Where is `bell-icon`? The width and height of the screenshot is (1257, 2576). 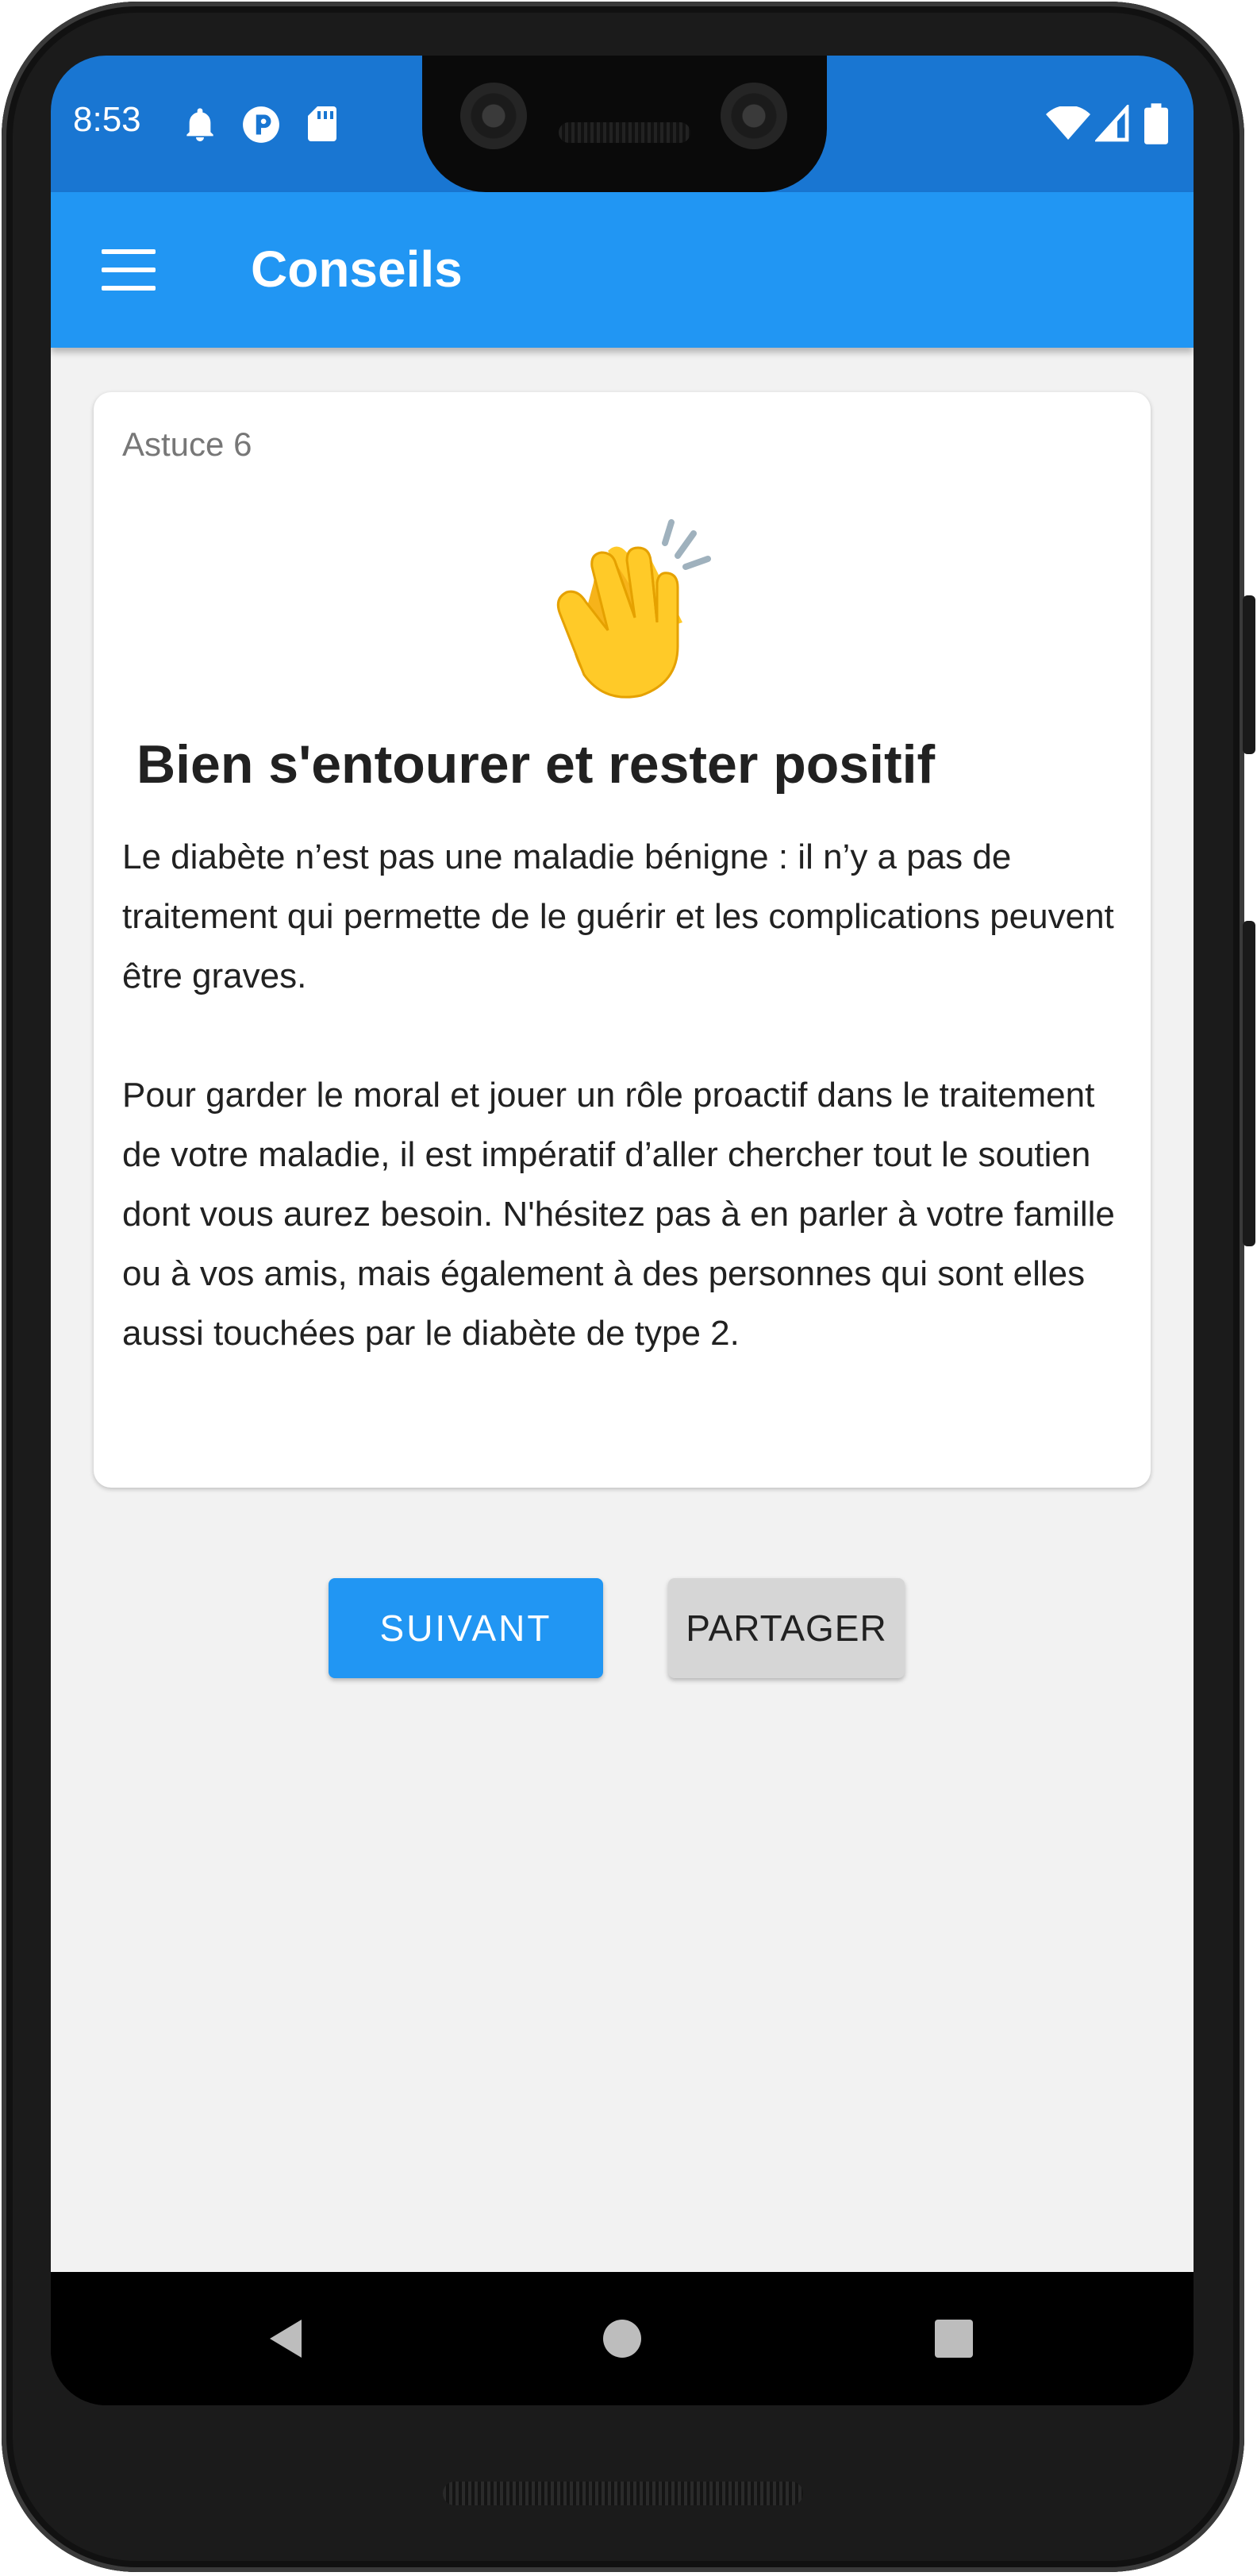
bell-icon is located at coordinates (199, 124).